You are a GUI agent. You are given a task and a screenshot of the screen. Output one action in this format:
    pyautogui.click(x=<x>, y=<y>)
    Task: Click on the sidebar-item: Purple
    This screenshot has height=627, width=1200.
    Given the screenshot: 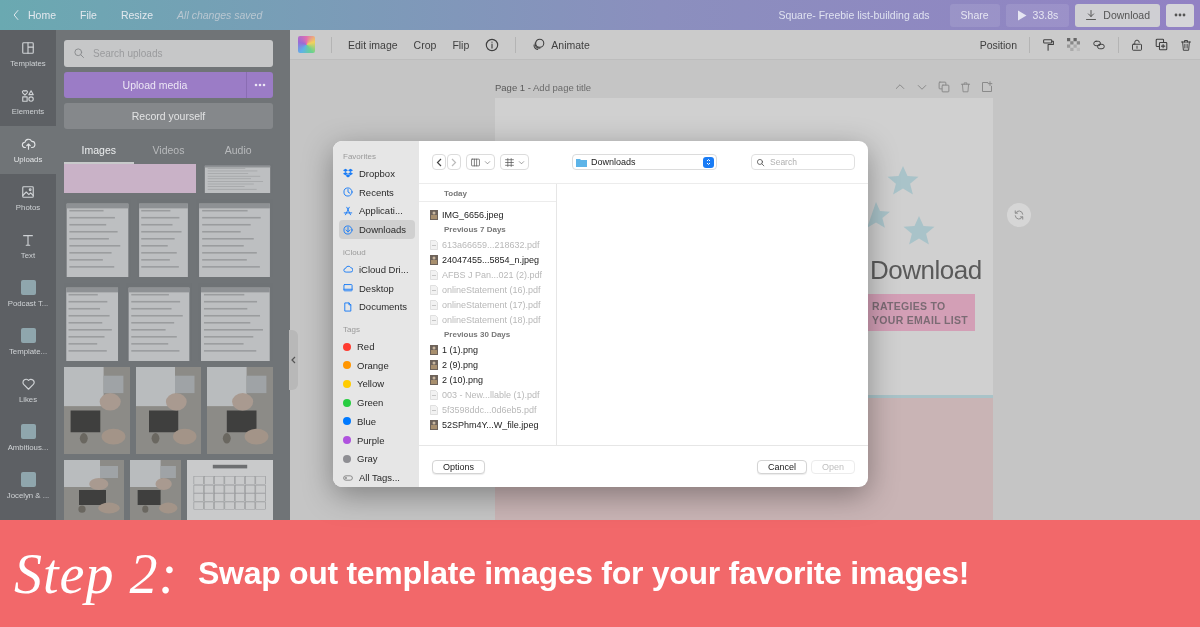 What is the action you would take?
    pyautogui.click(x=377, y=440)
    